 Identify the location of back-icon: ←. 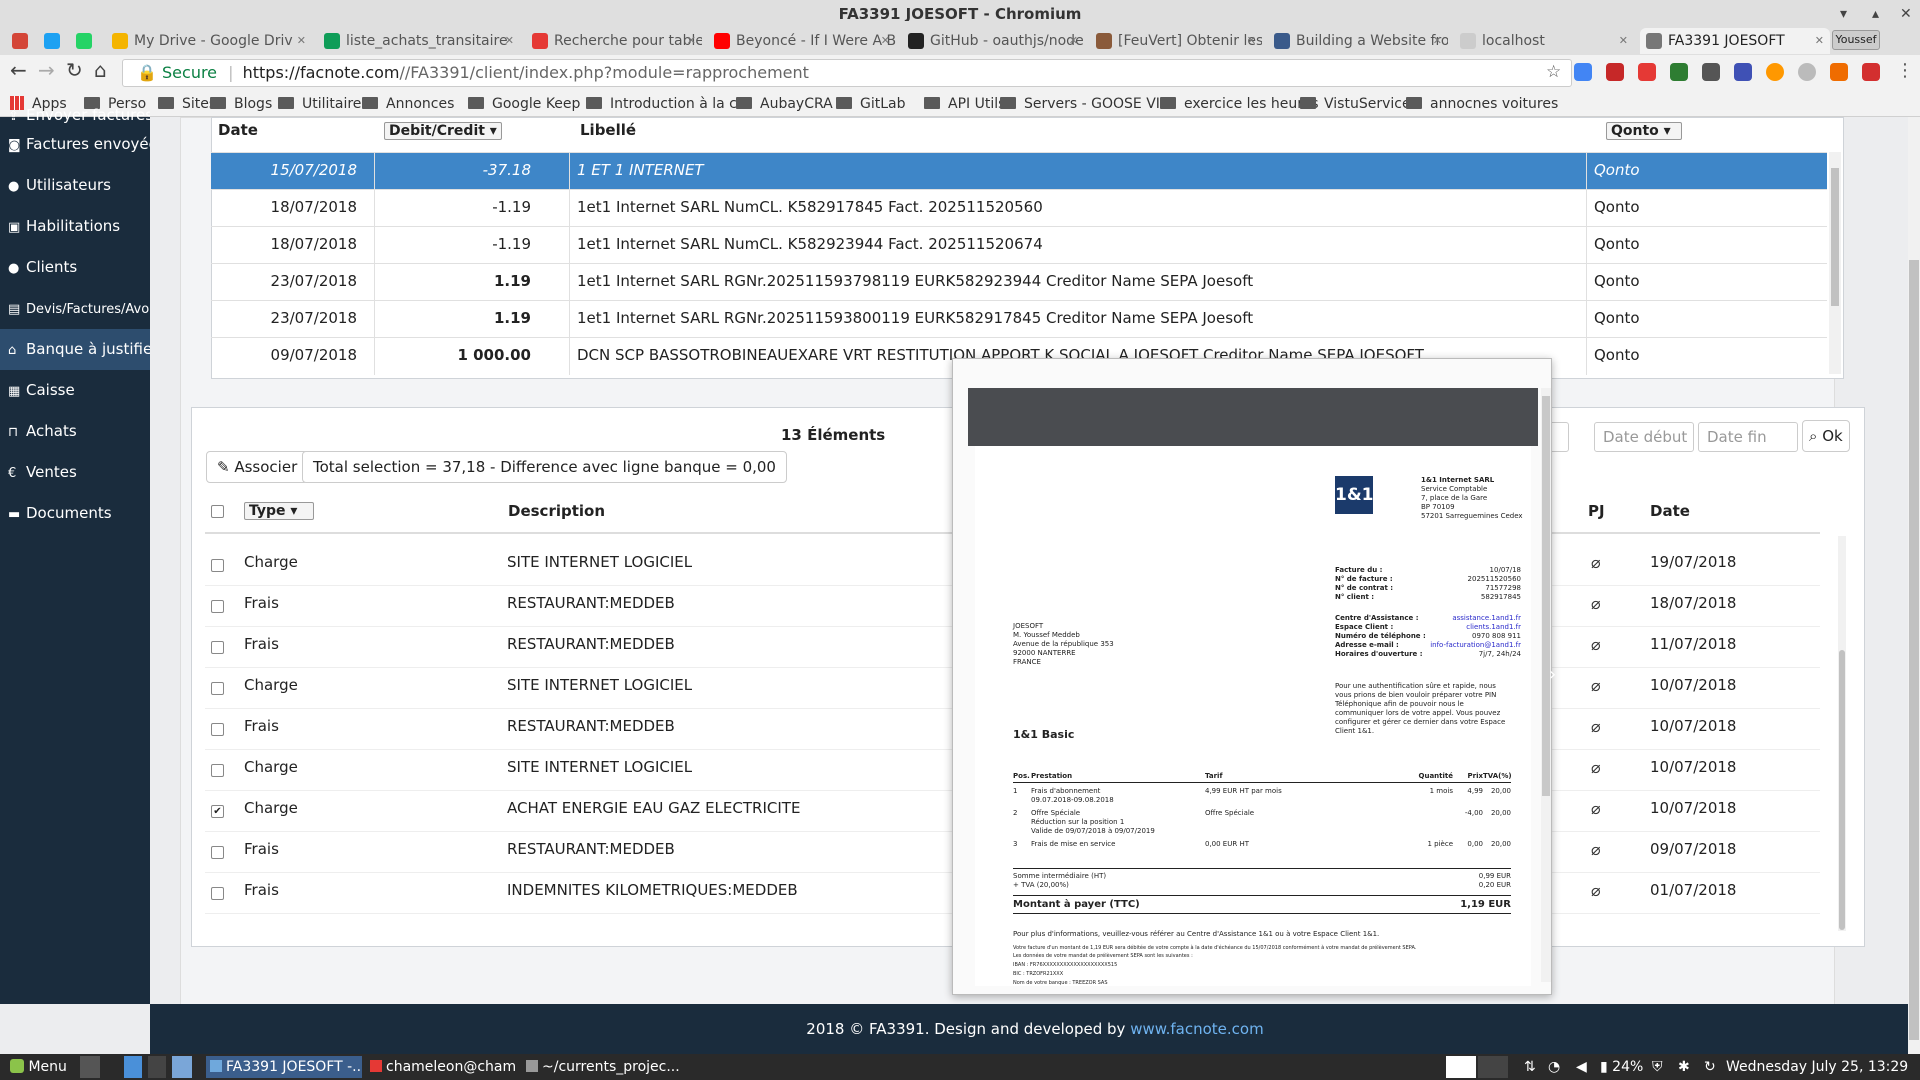
(18, 70).